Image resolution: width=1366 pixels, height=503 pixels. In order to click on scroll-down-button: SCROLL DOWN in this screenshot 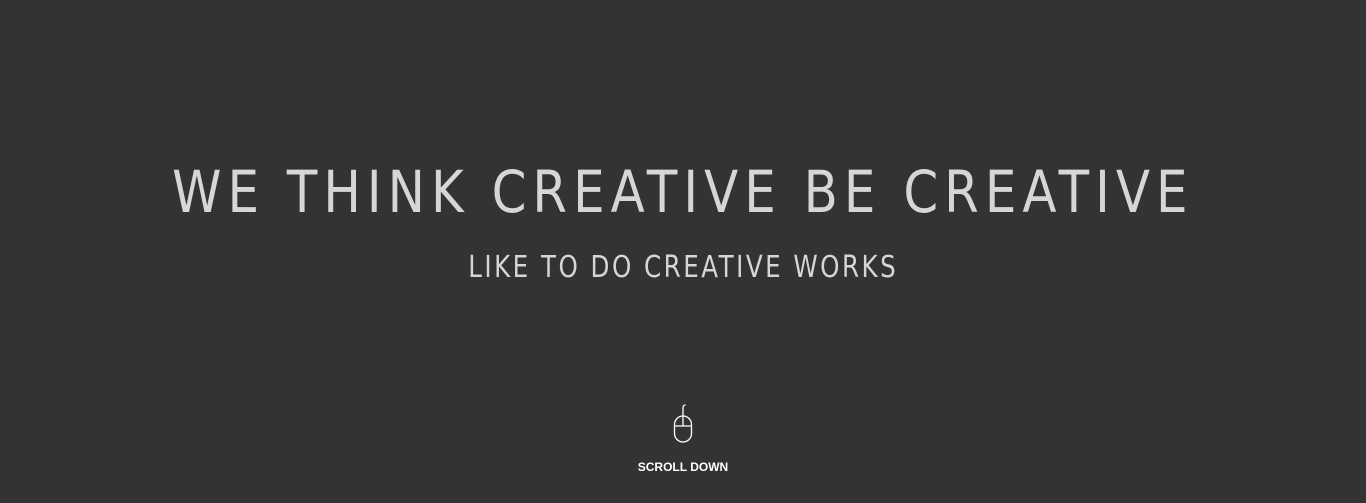, I will do `click(683, 439)`.